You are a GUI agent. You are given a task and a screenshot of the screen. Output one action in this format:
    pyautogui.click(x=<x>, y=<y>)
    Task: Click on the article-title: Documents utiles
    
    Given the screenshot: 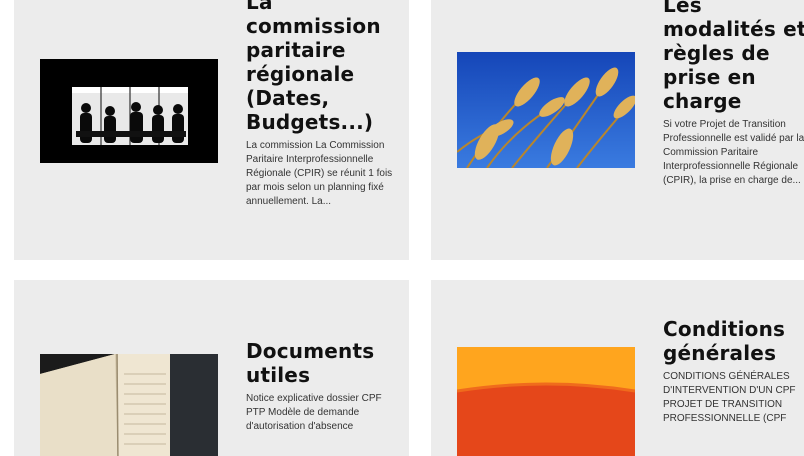 What is the action you would take?
    pyautogui.click(x=321, y=363)
    